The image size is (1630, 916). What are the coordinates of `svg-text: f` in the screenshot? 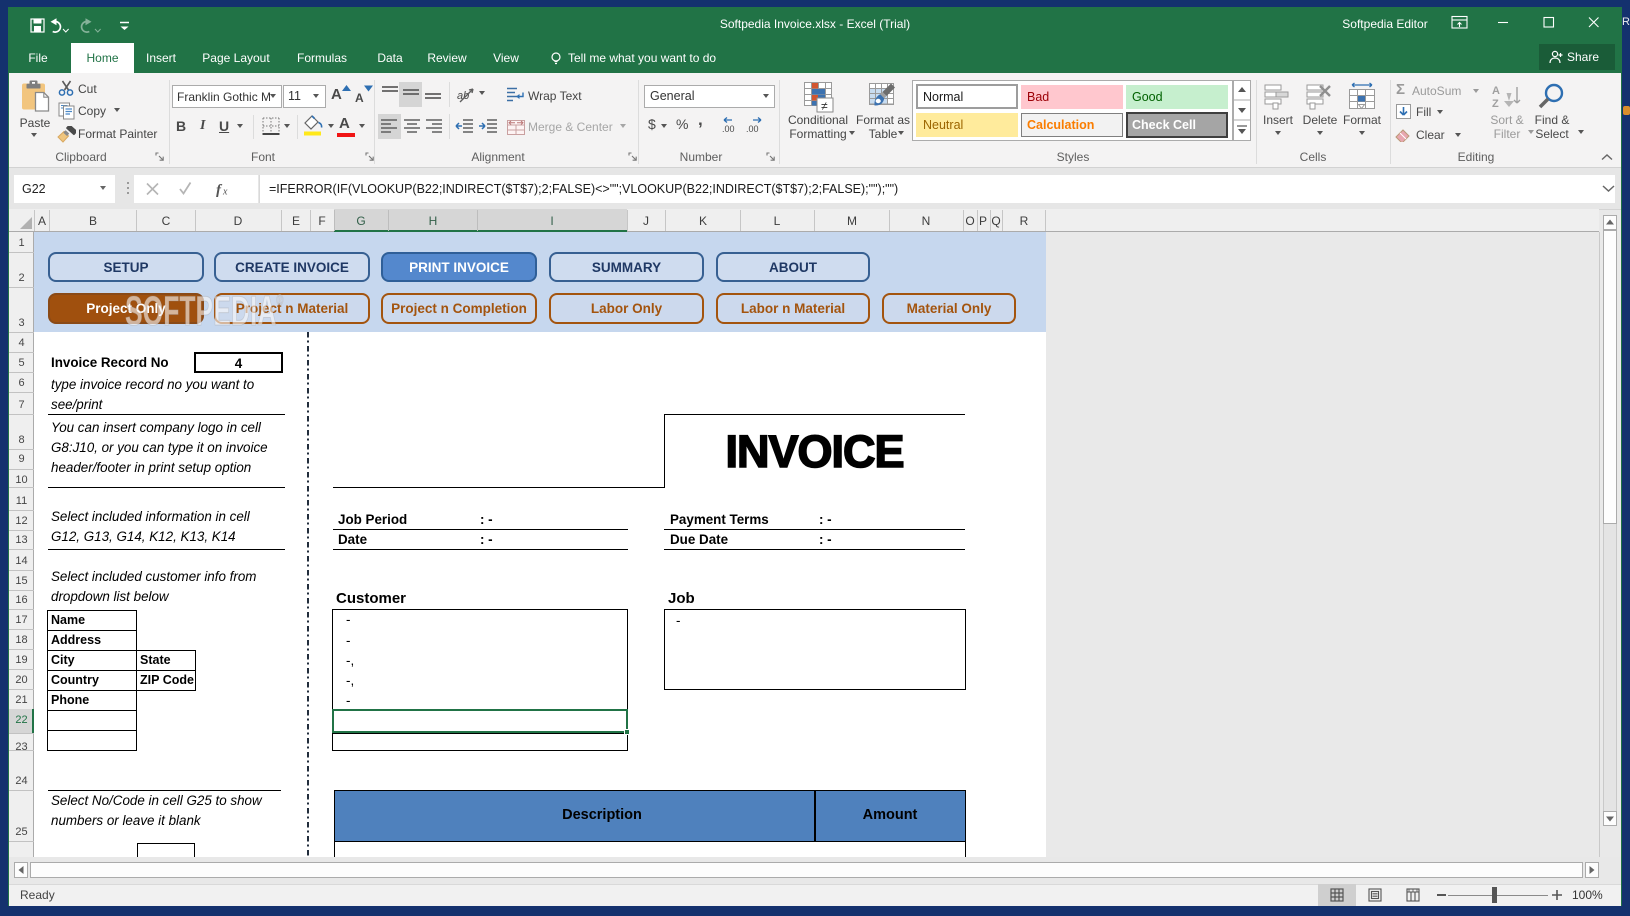 It's located at (219, 190).